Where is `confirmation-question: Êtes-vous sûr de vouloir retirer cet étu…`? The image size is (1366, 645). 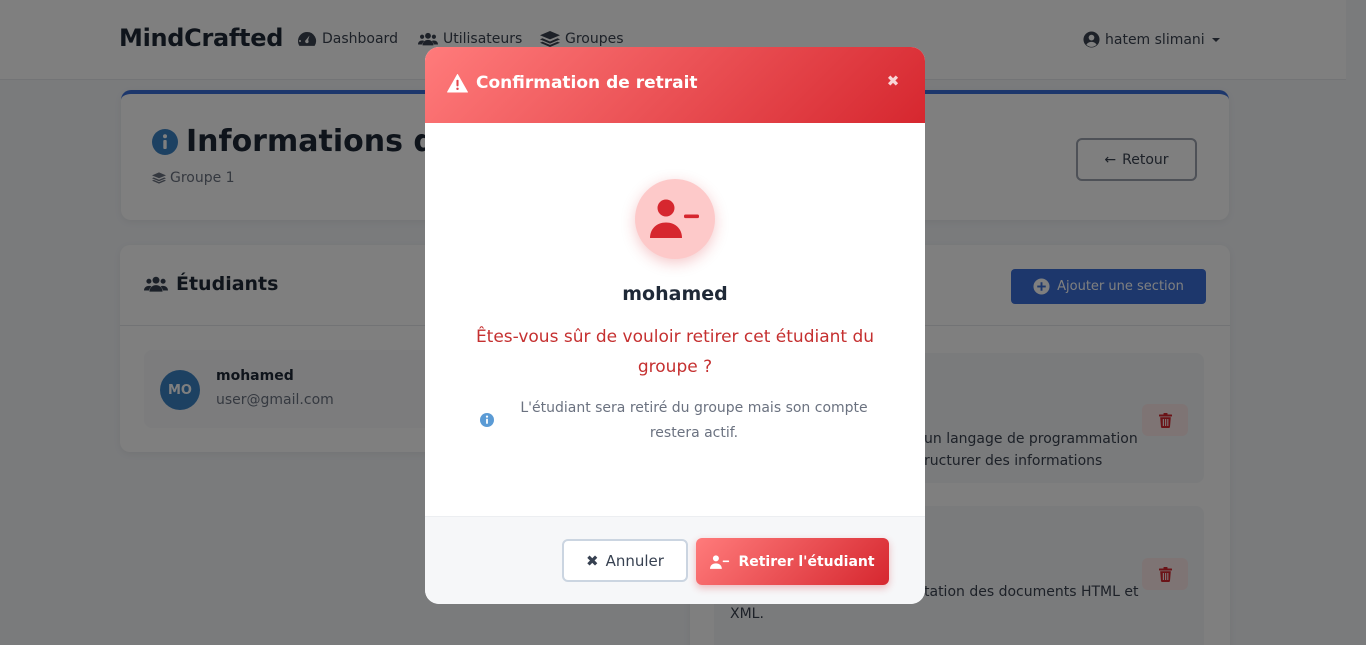 confirmation-question: Êtes-vous sûr de vouloir retirer cet étu… is located at coordinates (675, 352).